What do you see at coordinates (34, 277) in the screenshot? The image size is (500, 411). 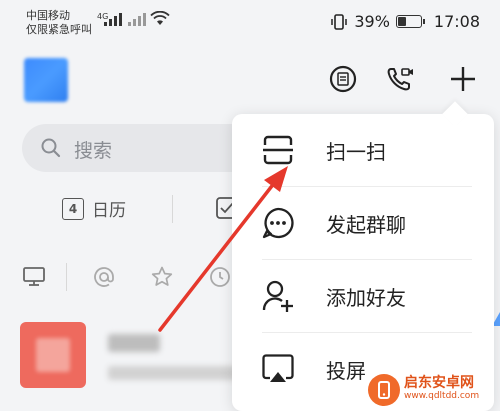 I see `desktop-icon` at bounding box center [34, 277].